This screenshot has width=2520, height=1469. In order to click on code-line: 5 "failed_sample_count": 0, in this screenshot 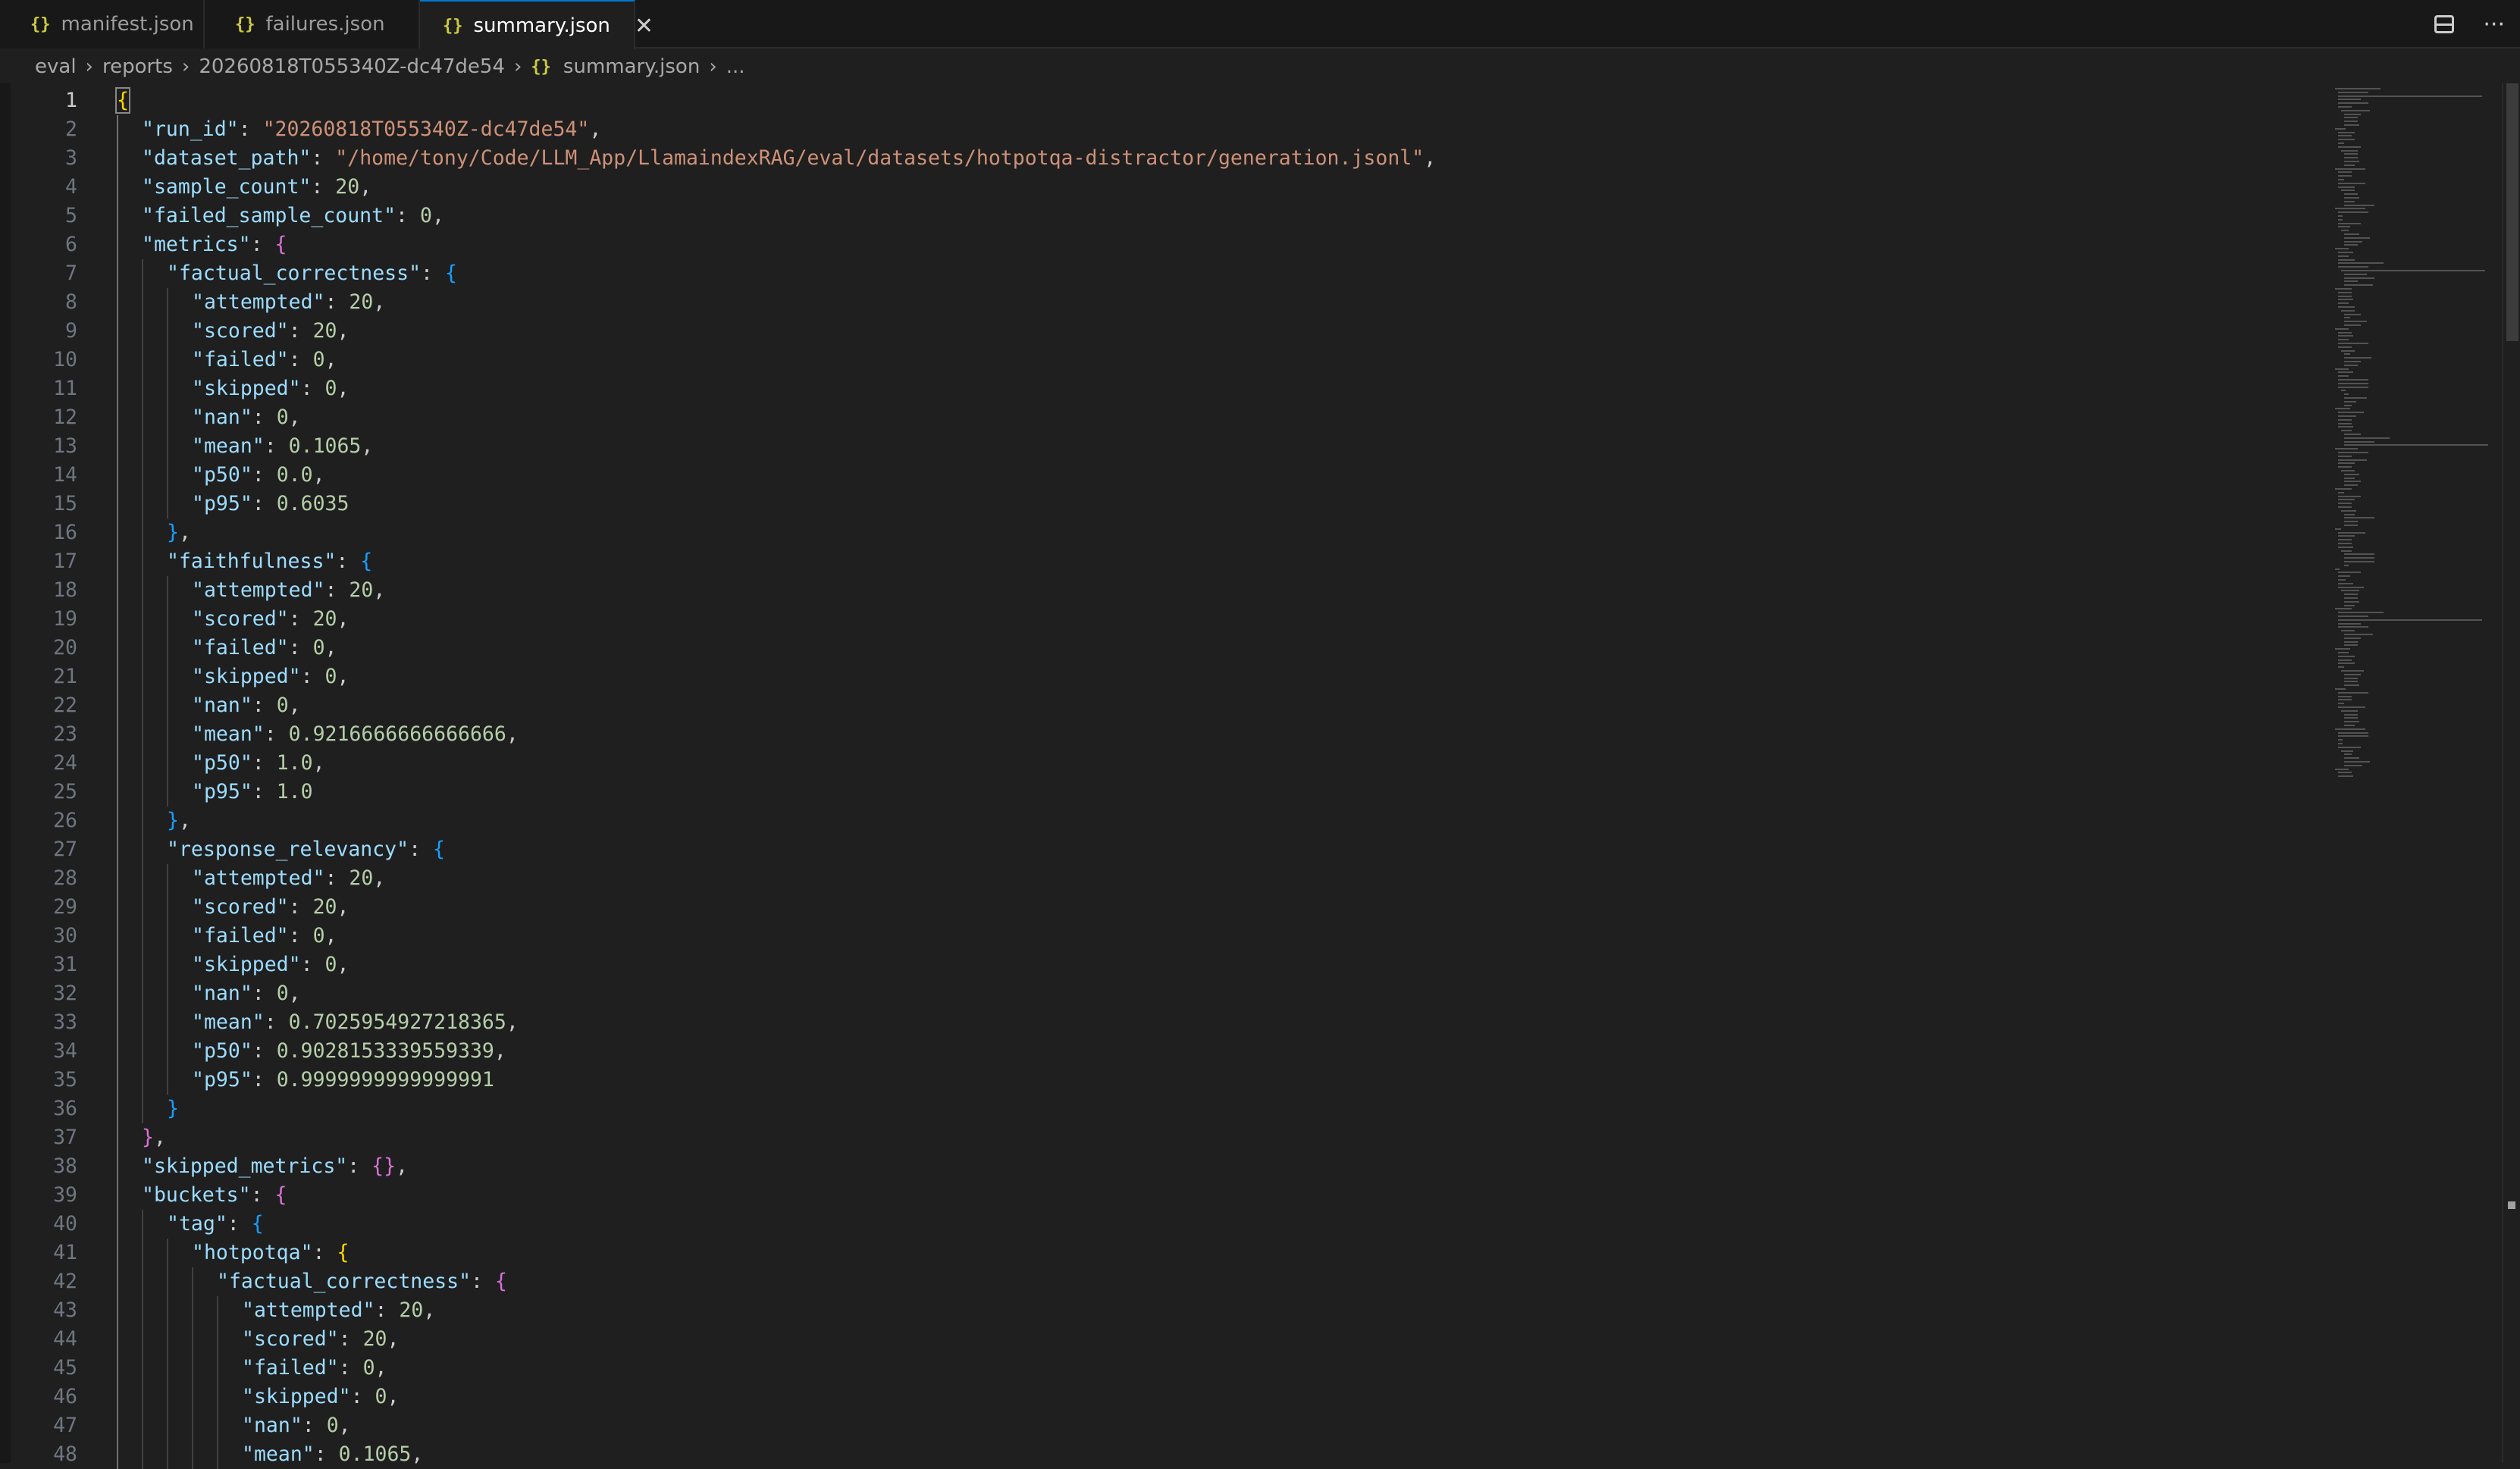, I will do `click(1160, 216)`.